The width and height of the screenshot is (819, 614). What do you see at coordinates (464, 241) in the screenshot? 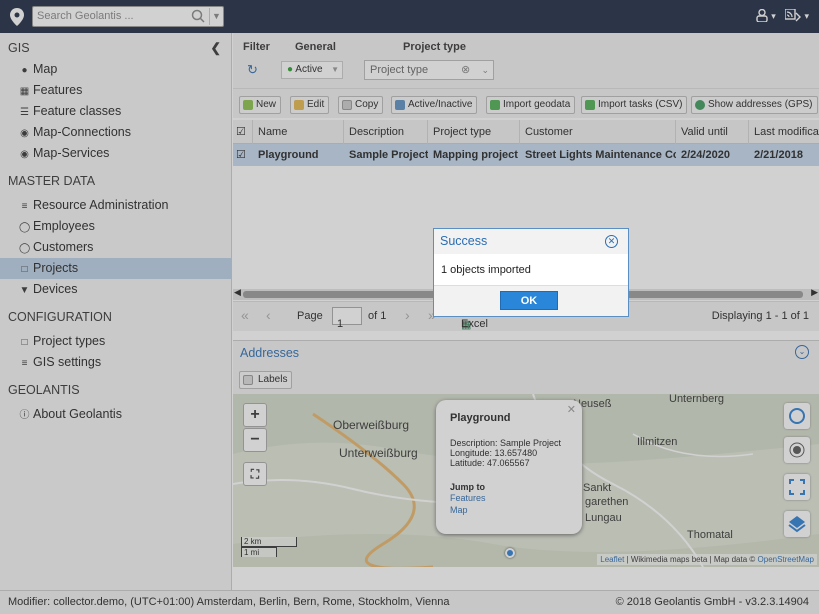
I see `dialog-title: Success` at bounding box center [464, 241].